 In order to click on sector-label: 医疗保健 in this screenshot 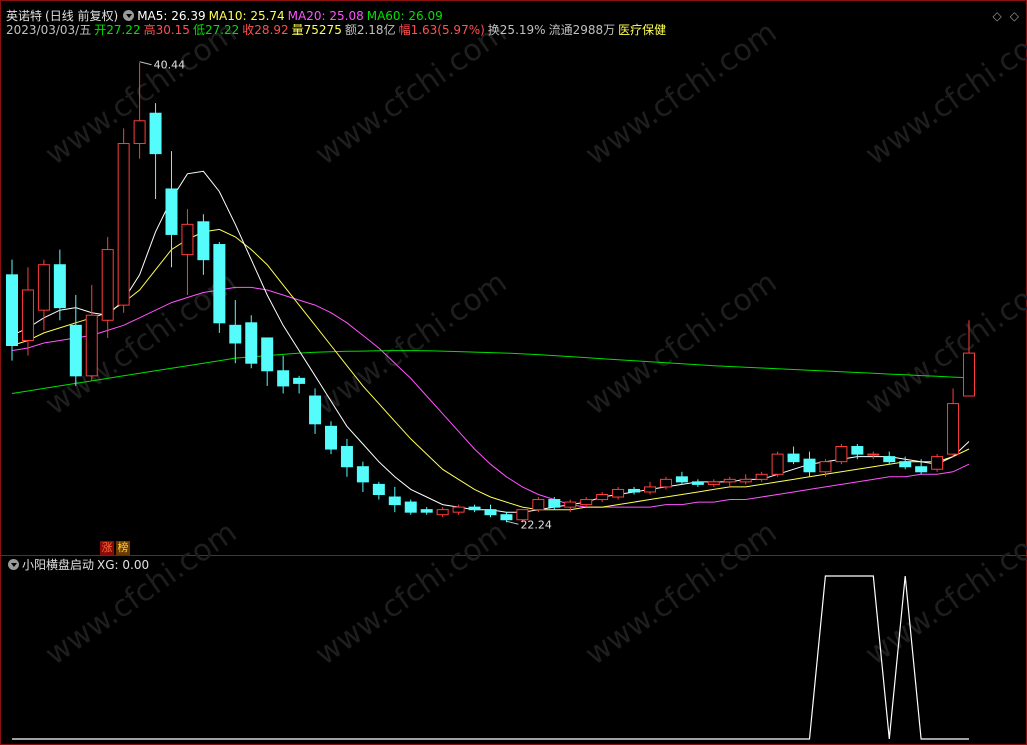, I will do `click(642, 30)`.